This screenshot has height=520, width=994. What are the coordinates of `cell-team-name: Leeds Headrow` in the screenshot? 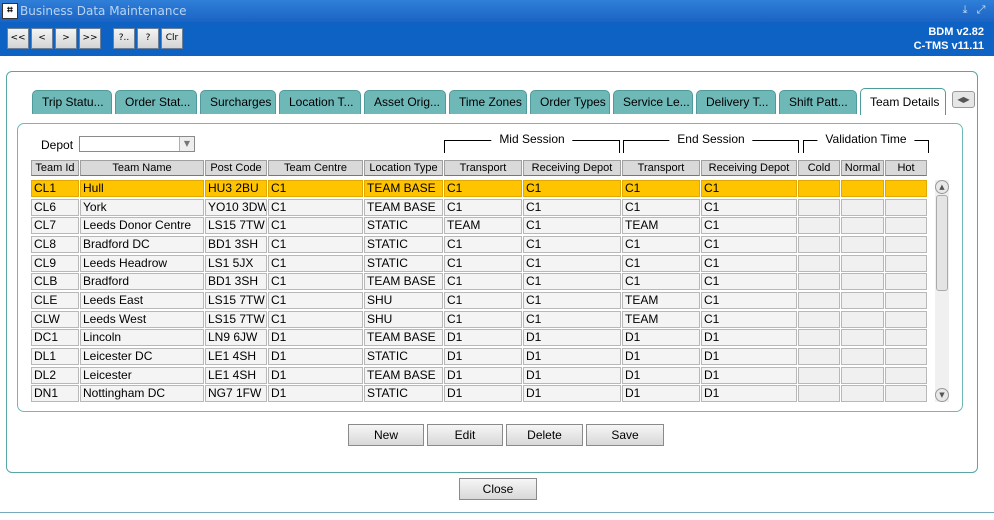 It's located at (142, 263).